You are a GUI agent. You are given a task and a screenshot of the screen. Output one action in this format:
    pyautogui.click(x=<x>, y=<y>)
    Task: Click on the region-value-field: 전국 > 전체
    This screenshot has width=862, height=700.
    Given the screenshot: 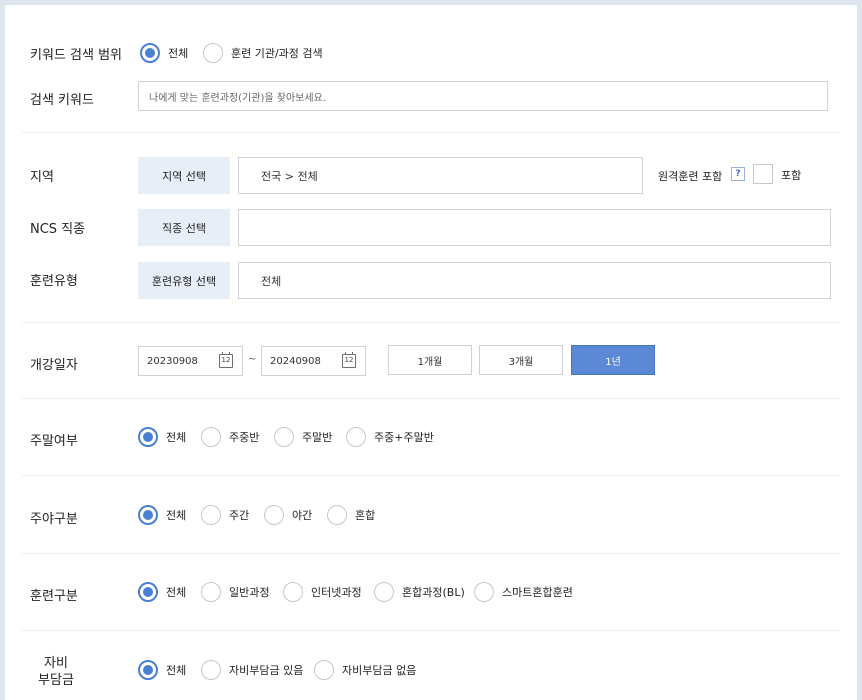 What is the action you would take?
    pyautogui.click(x=440, y=175)
    